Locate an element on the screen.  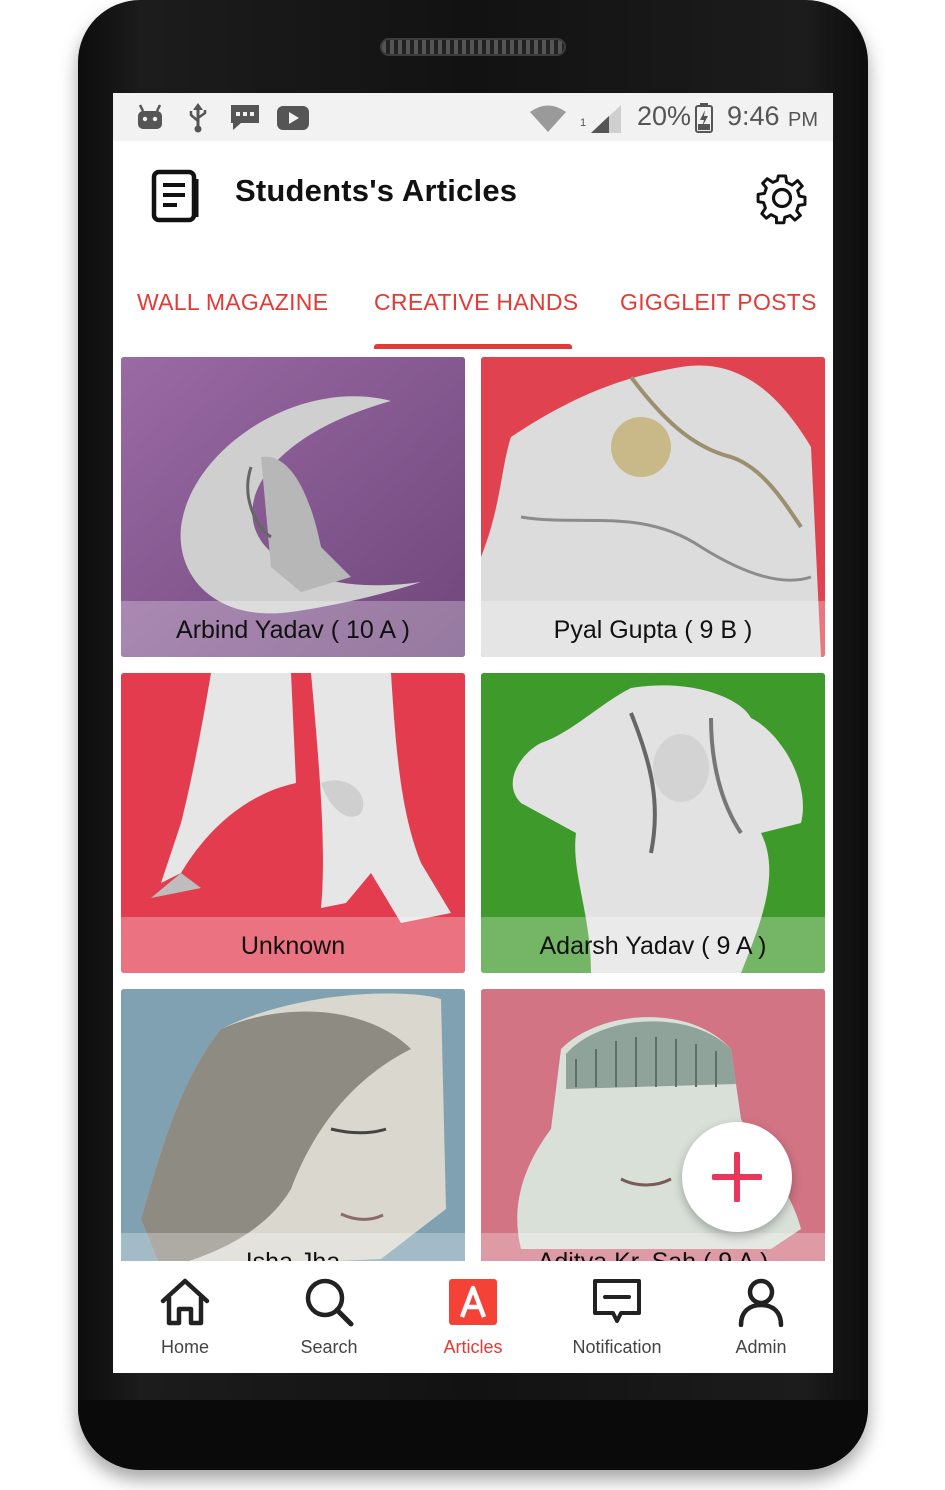
artwork-caption: Adarsh Yadav ( 9 A ) is located at coordinates (653, 945).